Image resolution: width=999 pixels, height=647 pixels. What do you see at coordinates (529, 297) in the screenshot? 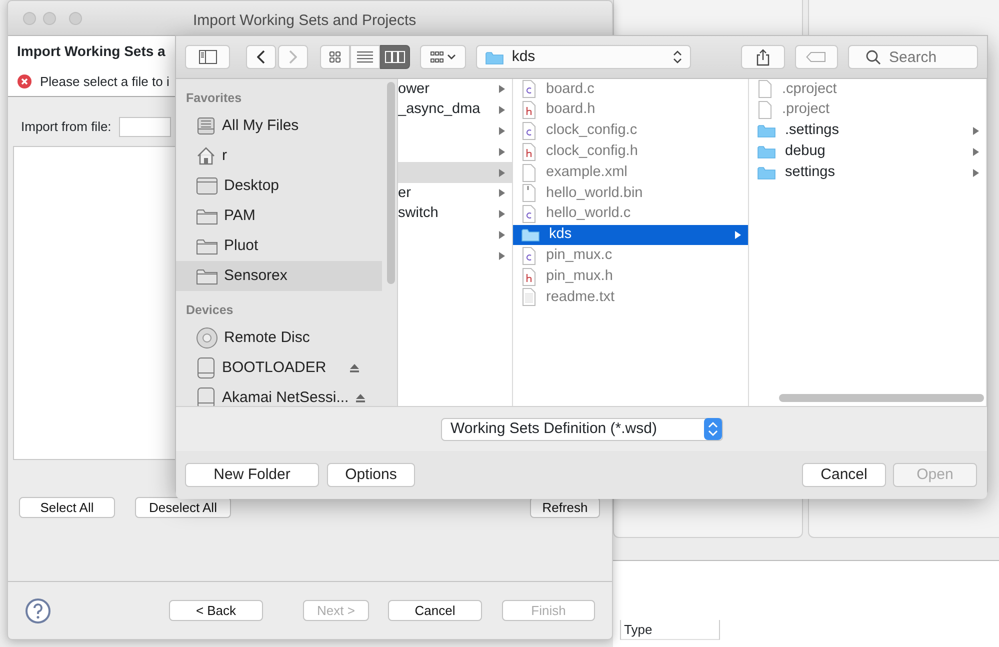
I see `text-file-icon` at bounding box center [529, 297].